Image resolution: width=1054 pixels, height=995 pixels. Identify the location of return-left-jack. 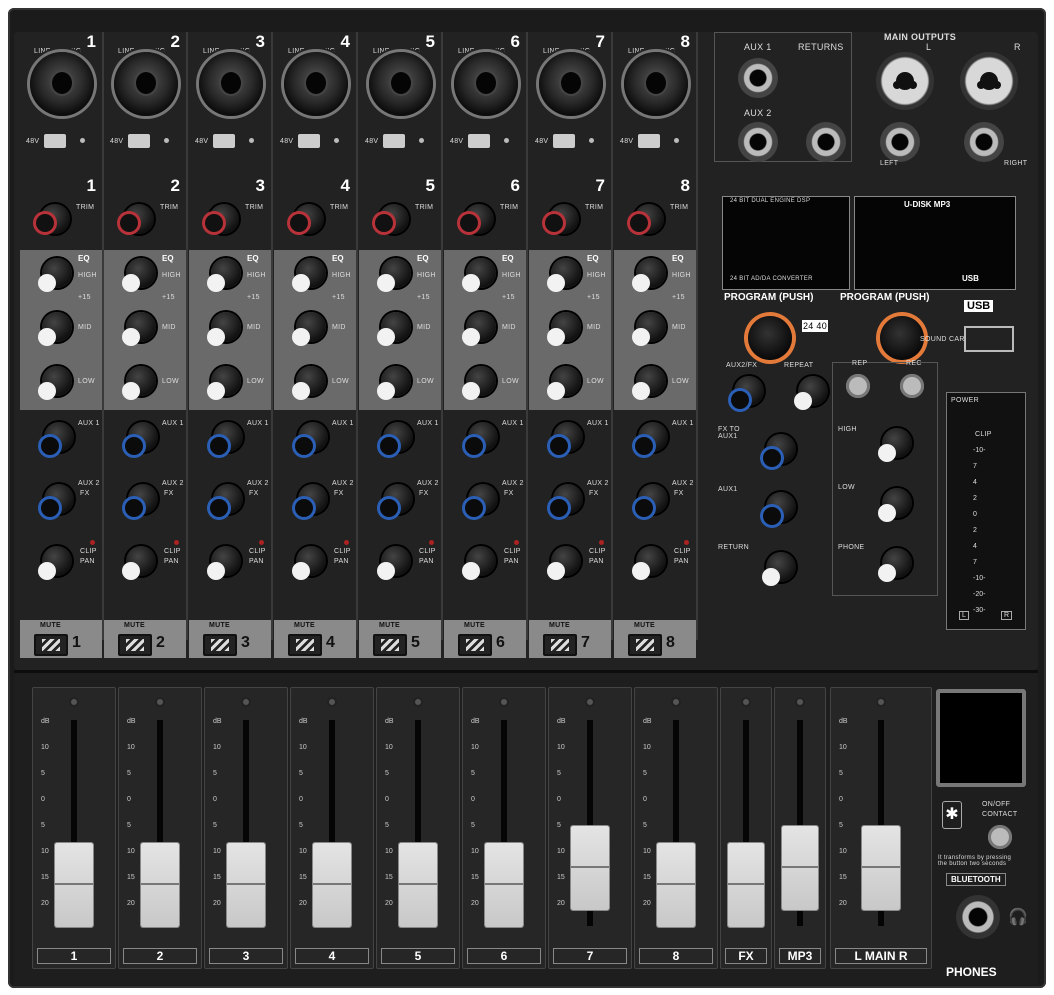
(826, 142).